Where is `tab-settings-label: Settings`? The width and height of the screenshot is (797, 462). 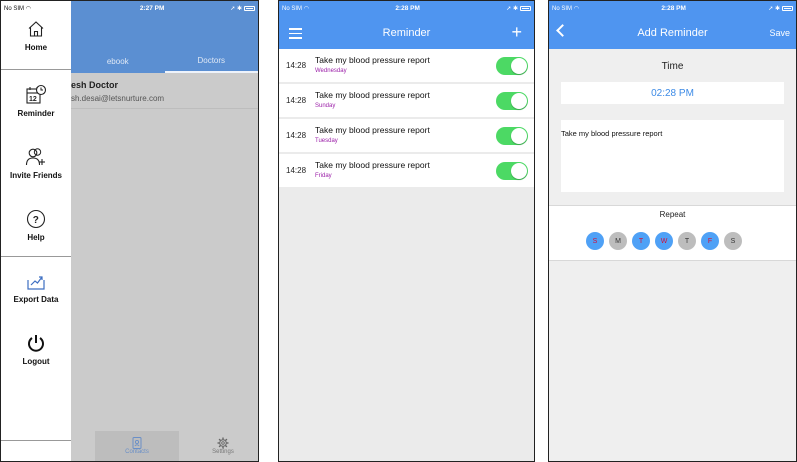
tab-settings-label: Settings is located at coordinates (223, 452).